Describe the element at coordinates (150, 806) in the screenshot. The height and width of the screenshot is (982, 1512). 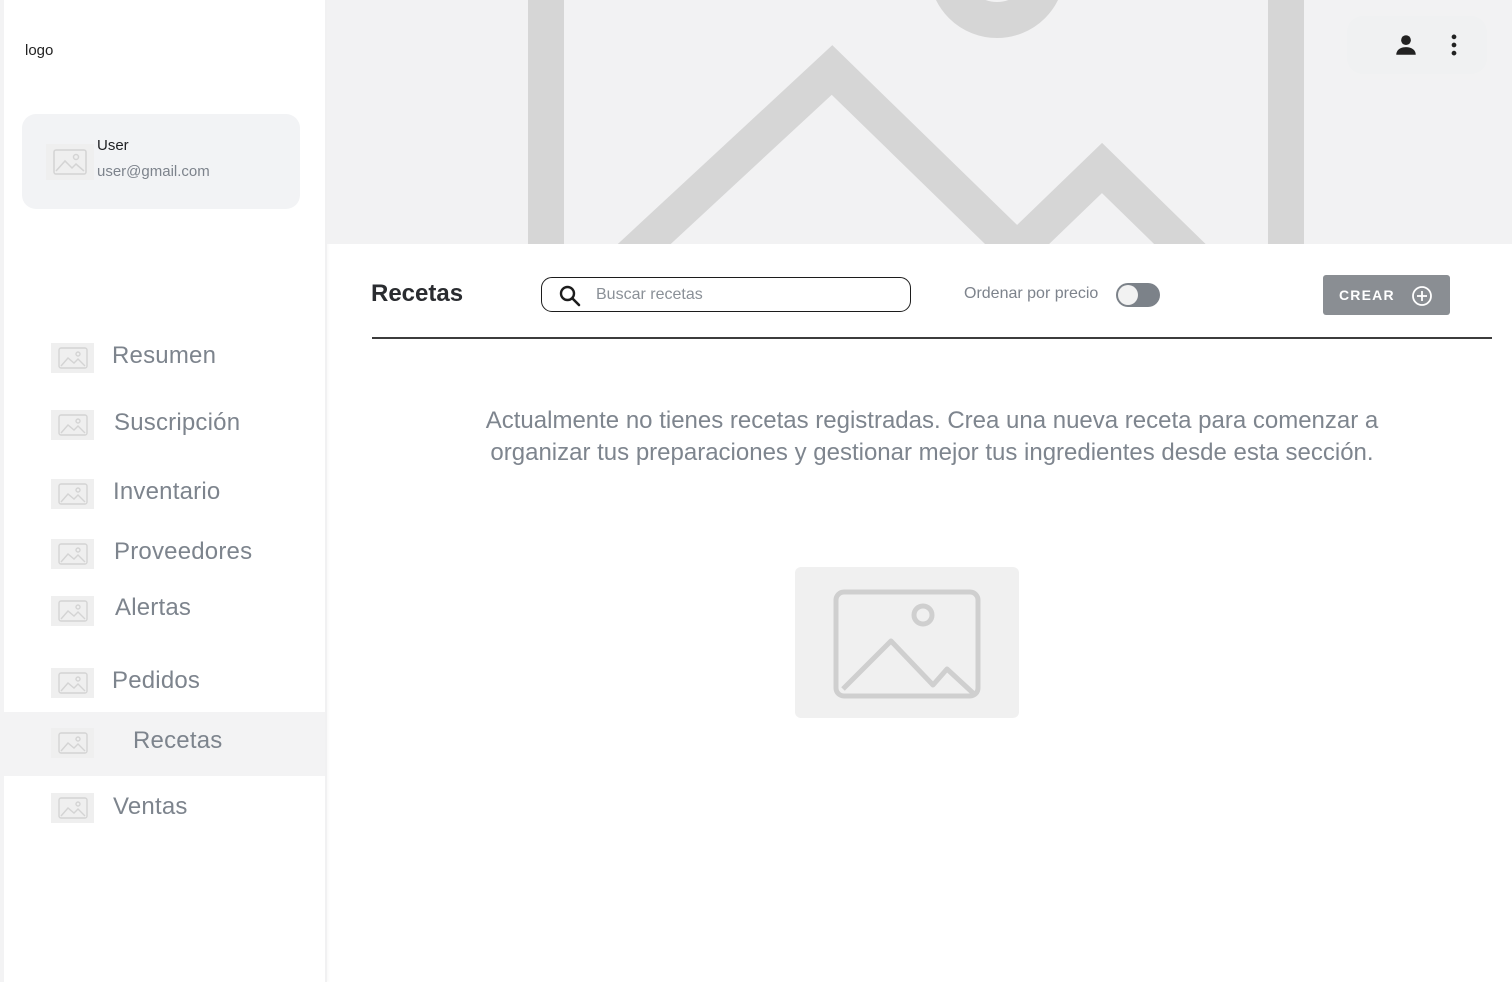
I see `sidebar-item-label: Ventas` at that location.